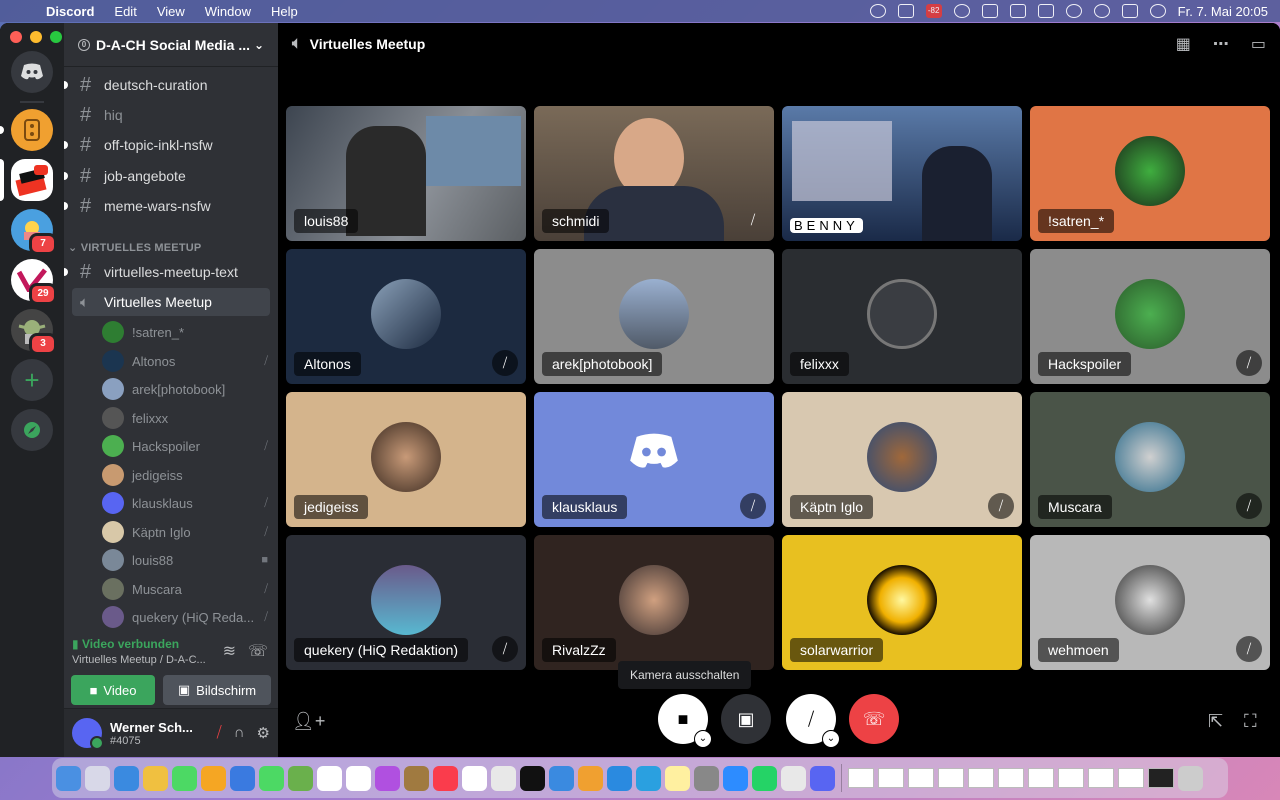 The width and height of the screenshot is (1280, 800). What do you see at coordinates (34, 282) in the screenshot?
I see `server-icon-v: 29` at bounding box center [34, 282].